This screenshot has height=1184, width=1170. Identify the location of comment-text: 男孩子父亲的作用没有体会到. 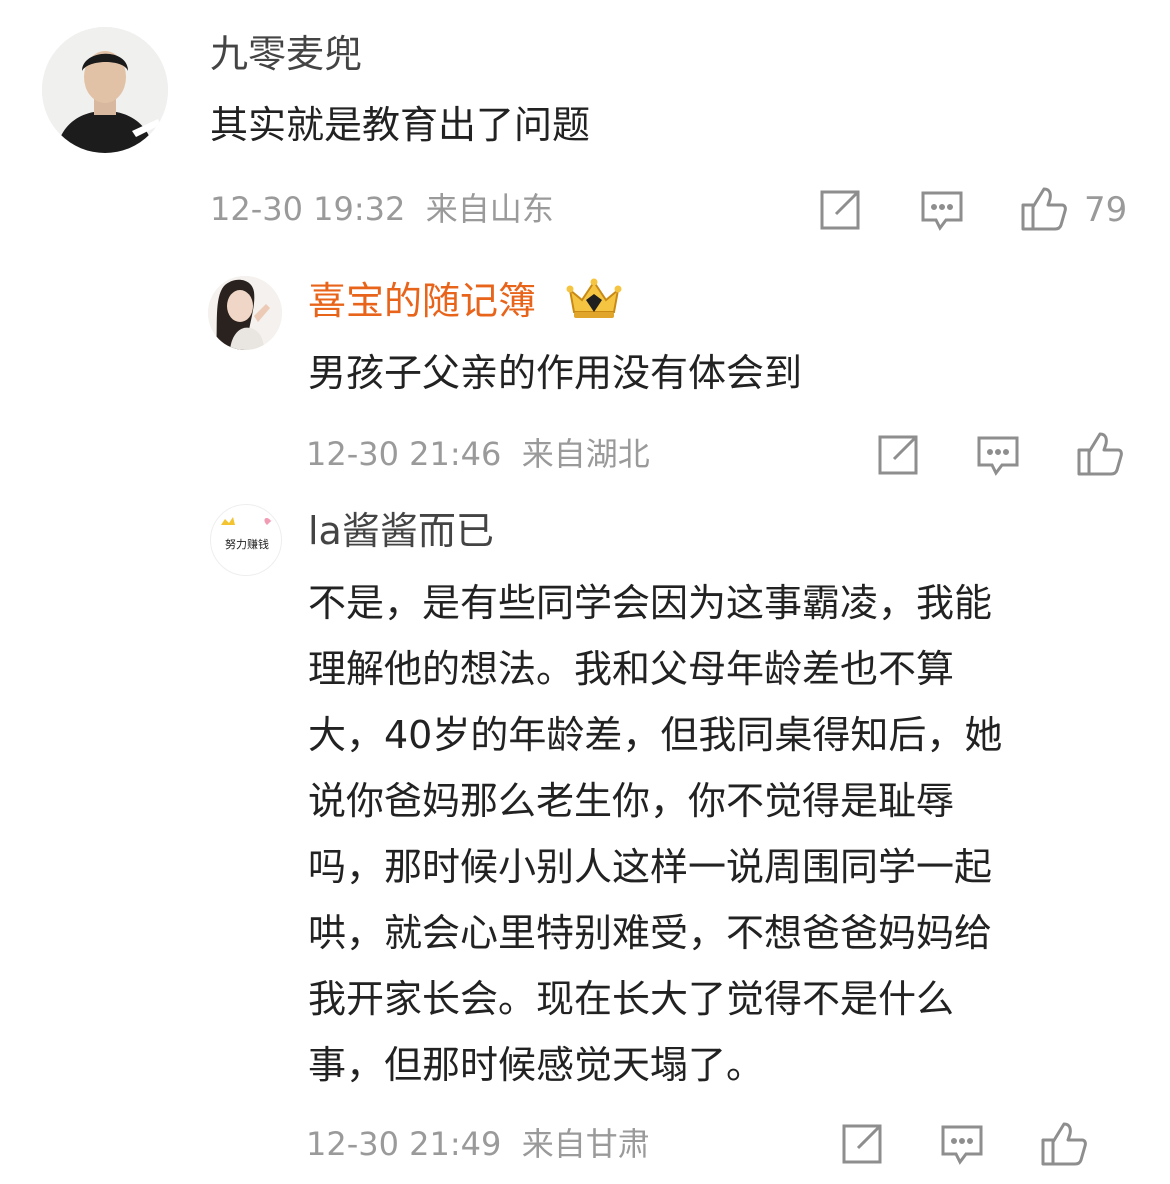
(555, 373).